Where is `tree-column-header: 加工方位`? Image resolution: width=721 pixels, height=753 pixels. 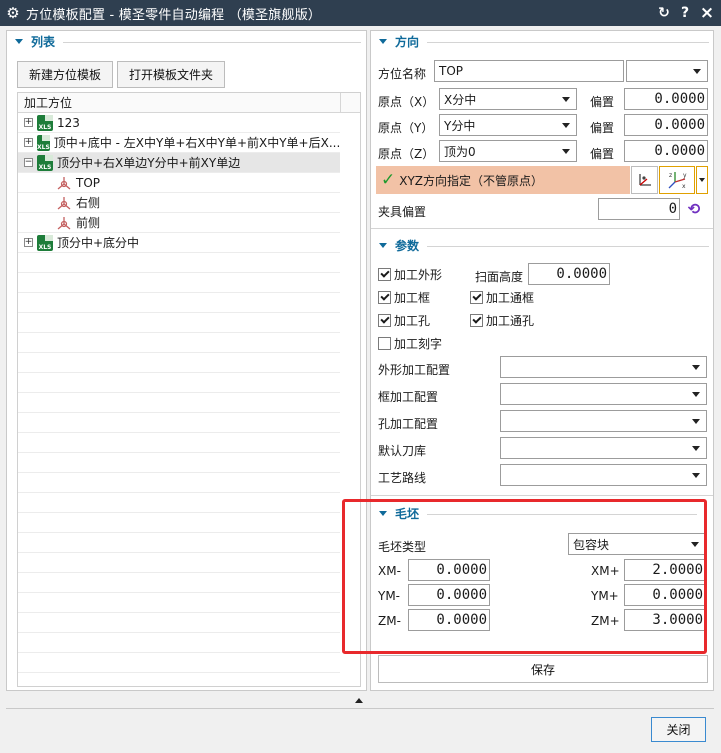 tree-column-header: 加工方位 is located at coordinates (179, 103).